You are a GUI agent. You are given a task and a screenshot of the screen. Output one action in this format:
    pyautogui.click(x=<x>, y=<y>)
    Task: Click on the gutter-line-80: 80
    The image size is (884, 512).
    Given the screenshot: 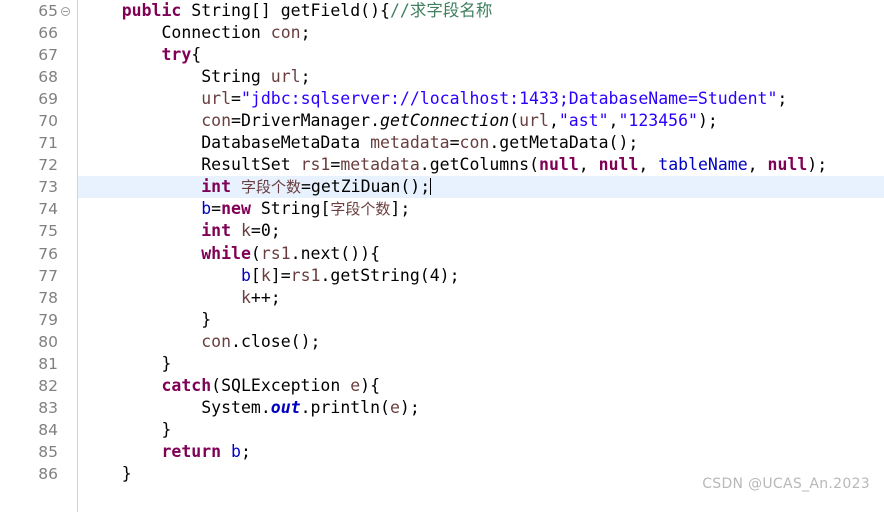 What is the action you would take?
    pyautogui.click(x=38, y=342)
    